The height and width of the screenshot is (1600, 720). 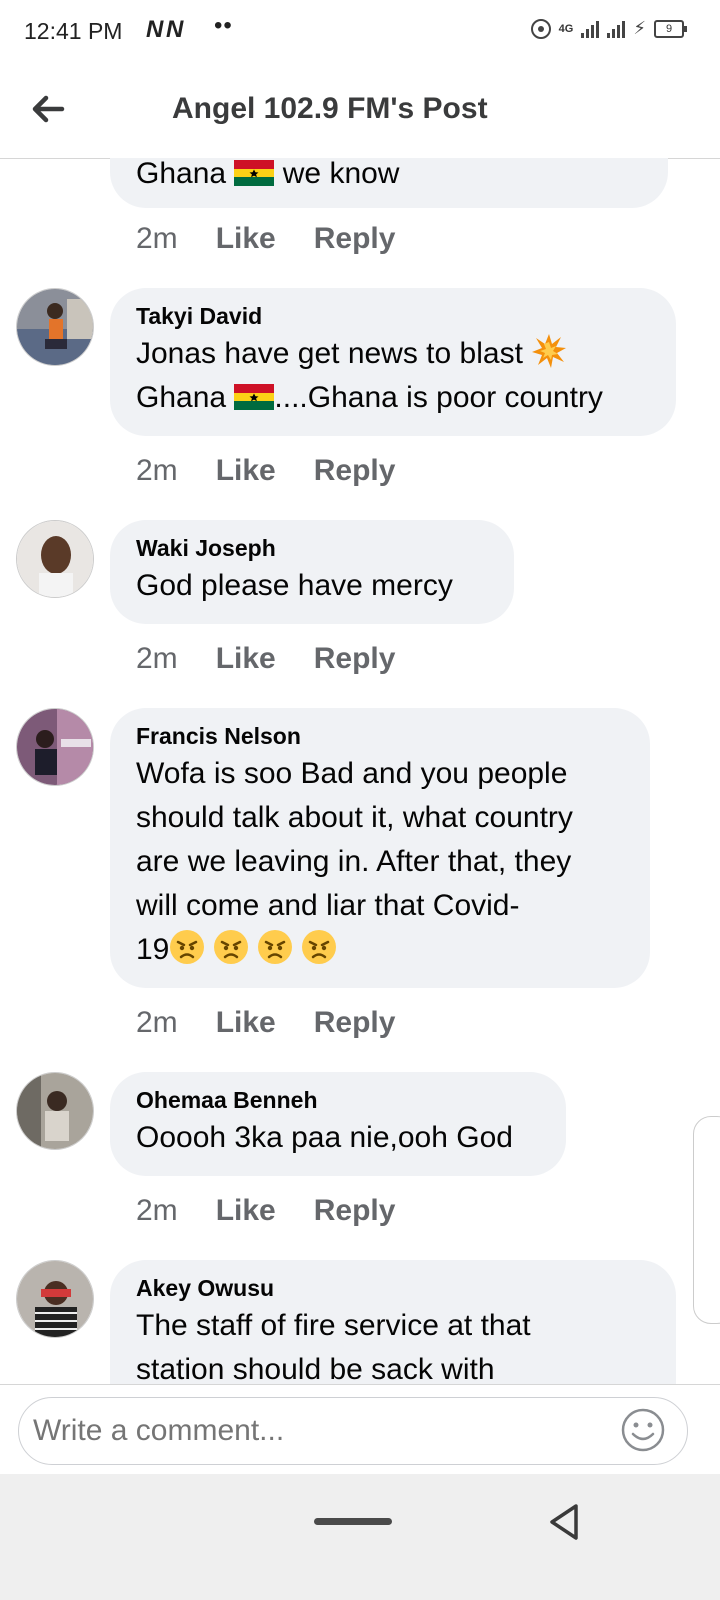 I want to click on back-triangle-icon, so click(x=564, y=1522).